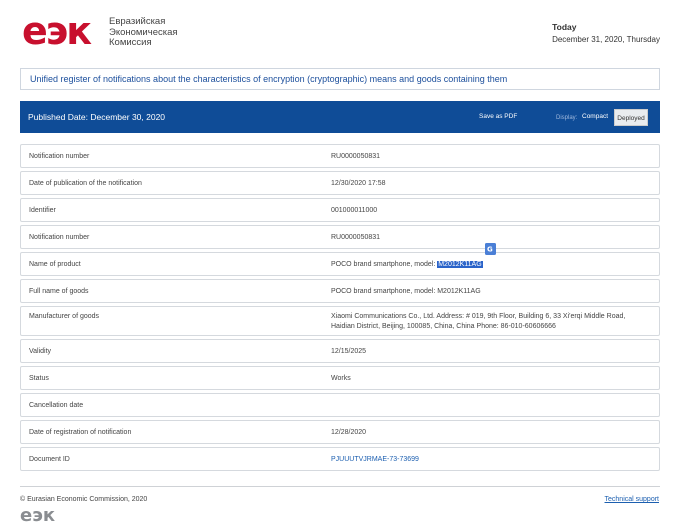 This screenshot has height=529, width=685. I want to click on table-row: Identifier 001000011000, so click(340, 210).